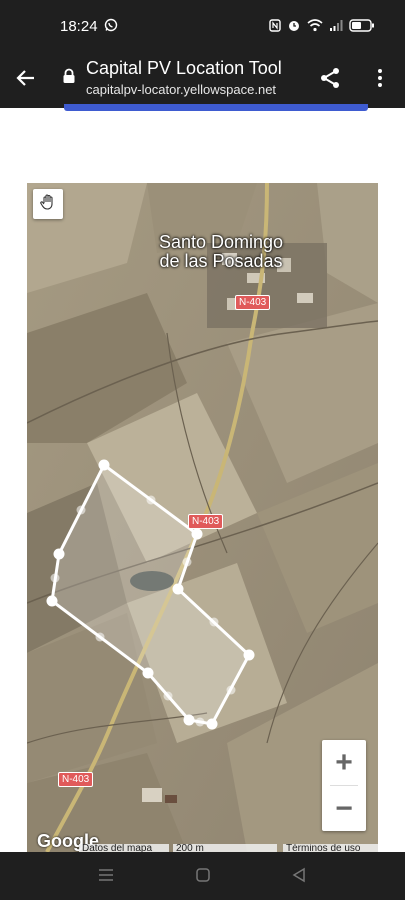  I want to click on pan-hand-button, so click(48, 204).